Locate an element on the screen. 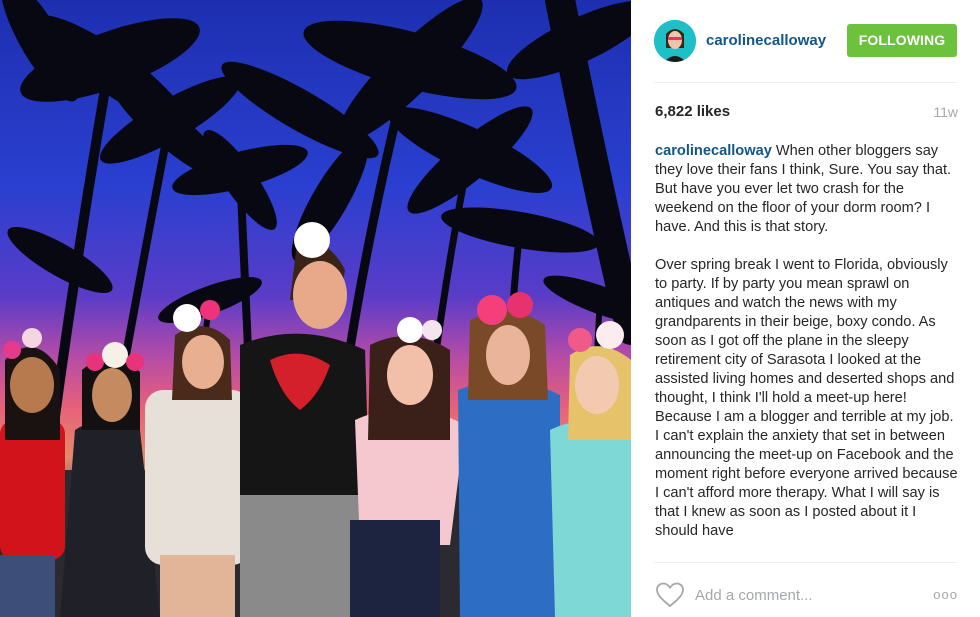 This screenshot has height=617, width=980. comment-bar: ooo is located at coordinates (805, 595).